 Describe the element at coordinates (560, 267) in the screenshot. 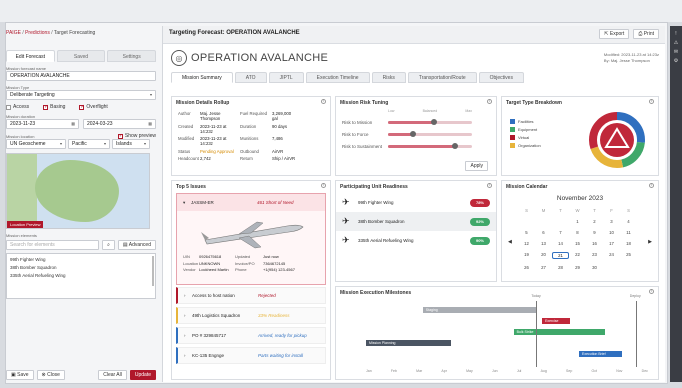

I see `calendar-day: 28` at that location.